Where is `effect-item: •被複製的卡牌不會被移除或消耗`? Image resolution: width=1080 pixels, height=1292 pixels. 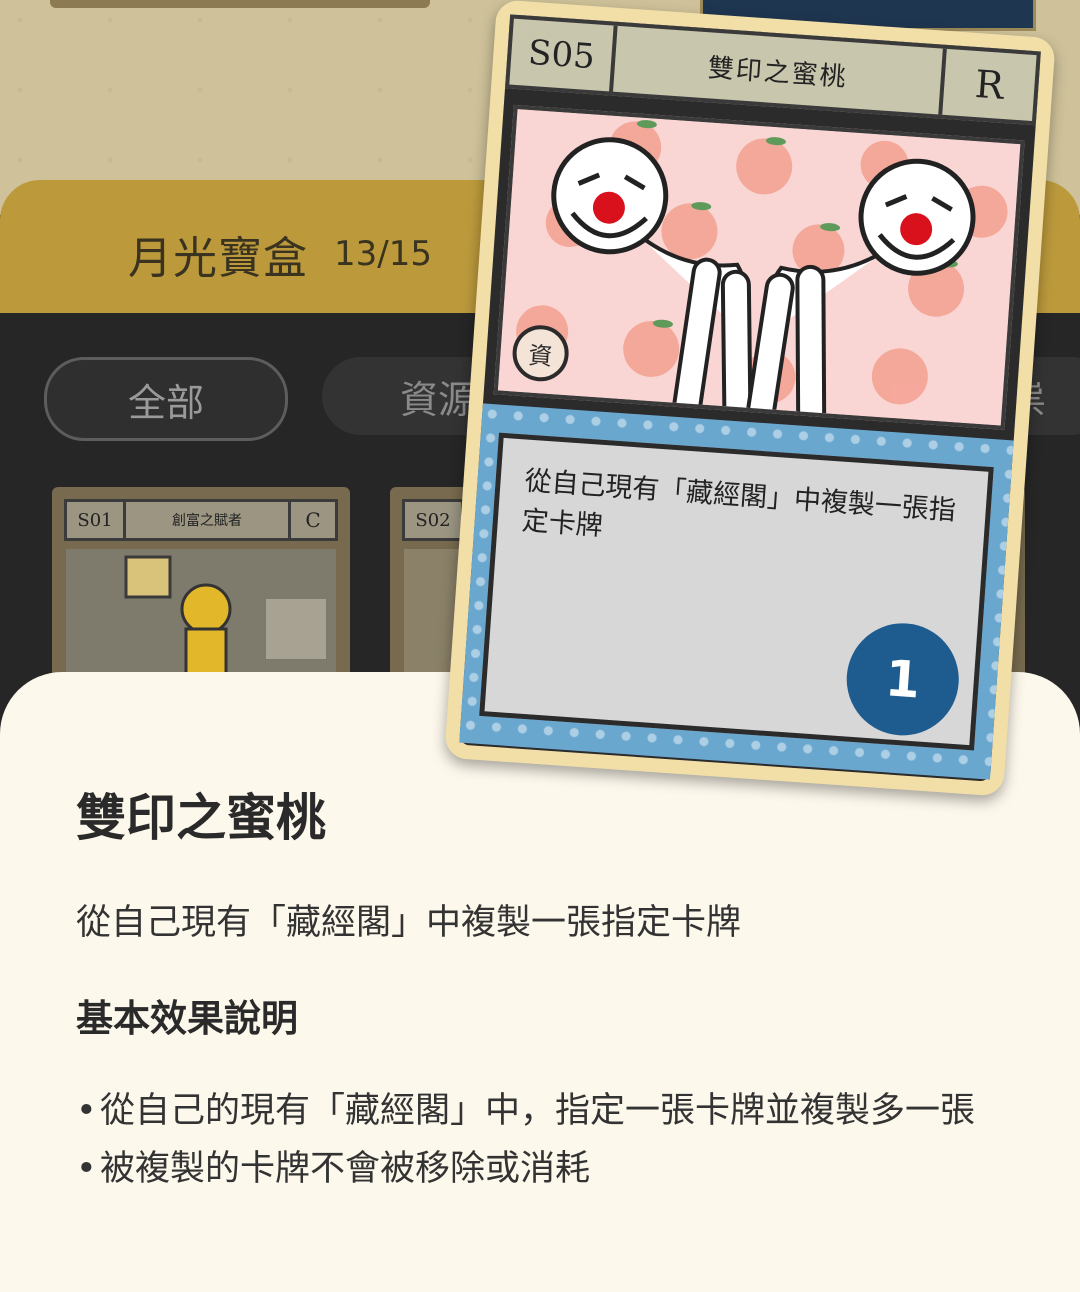 effect-item: •被複製的卡牌不會被移除或消耗 is located at coordinates (541, 1169).